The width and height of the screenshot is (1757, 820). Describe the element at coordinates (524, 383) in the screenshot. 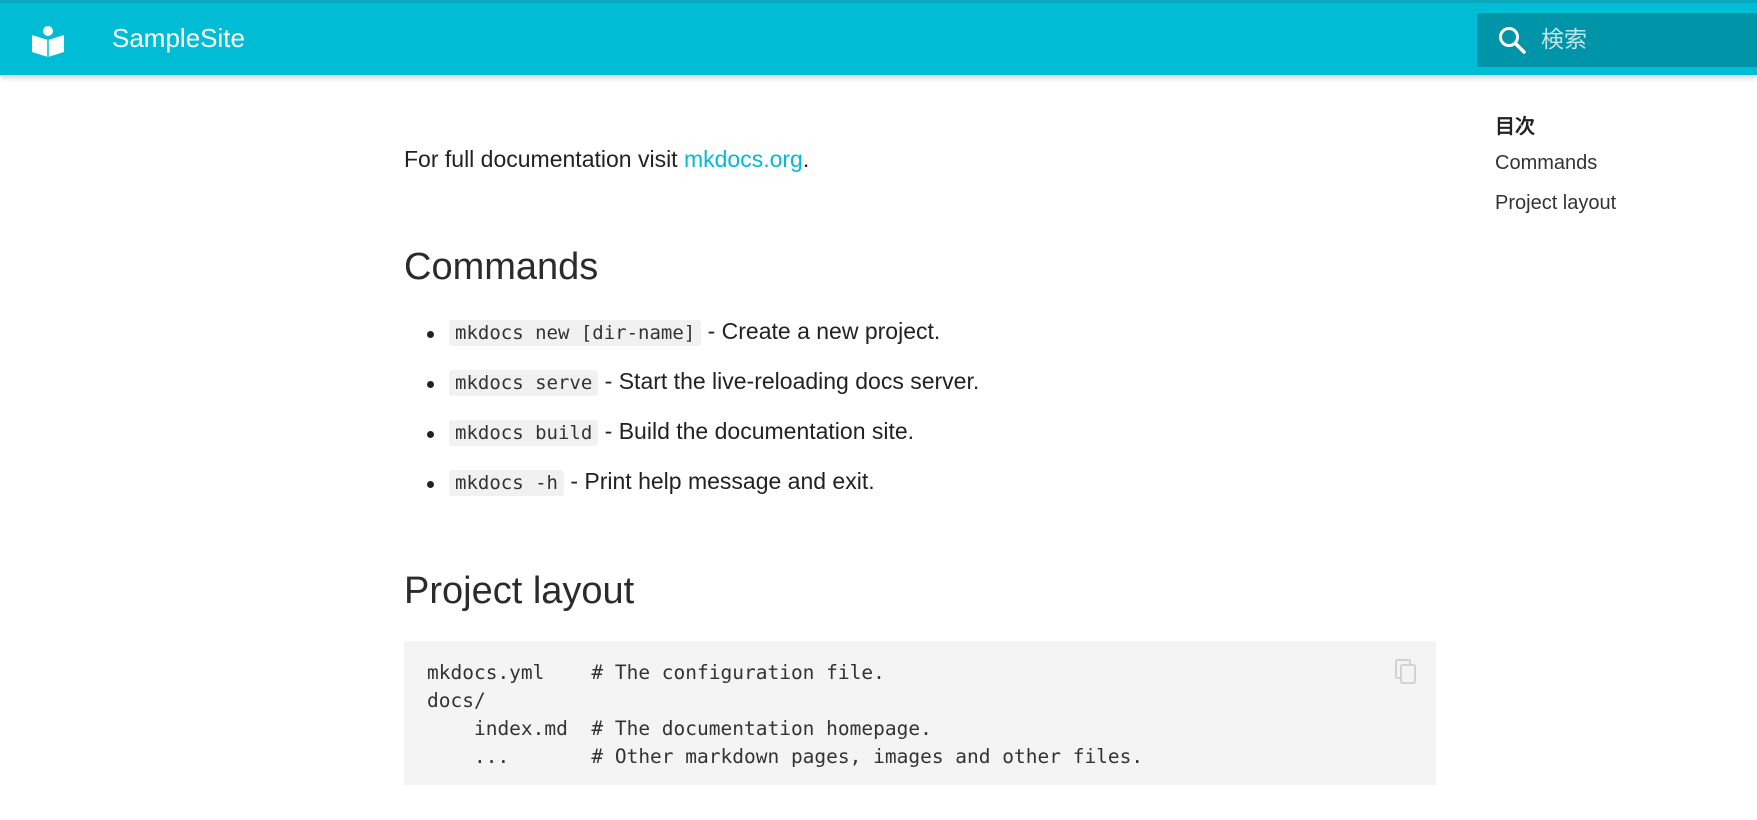

I see `command-code: mkdocs serve` at that location.